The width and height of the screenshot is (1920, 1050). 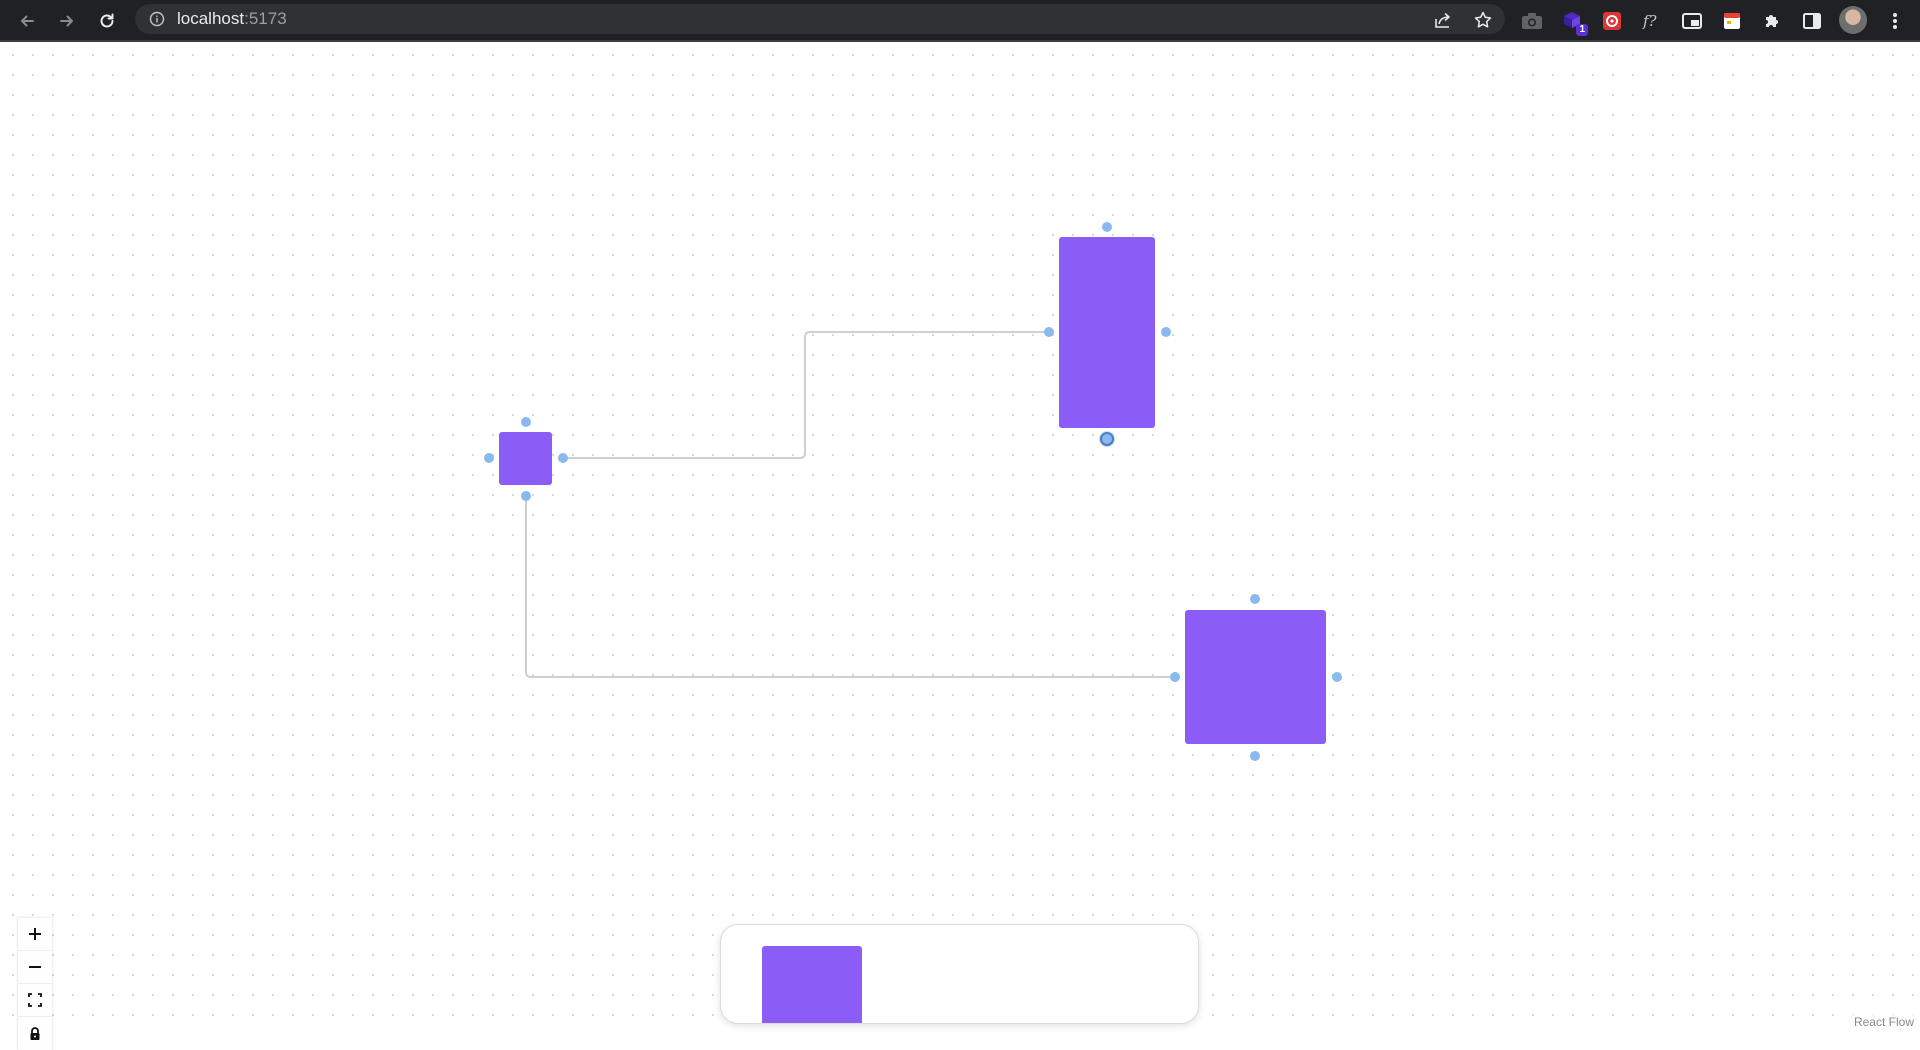 I want to click on forward-button, so click(x=67, y=21).